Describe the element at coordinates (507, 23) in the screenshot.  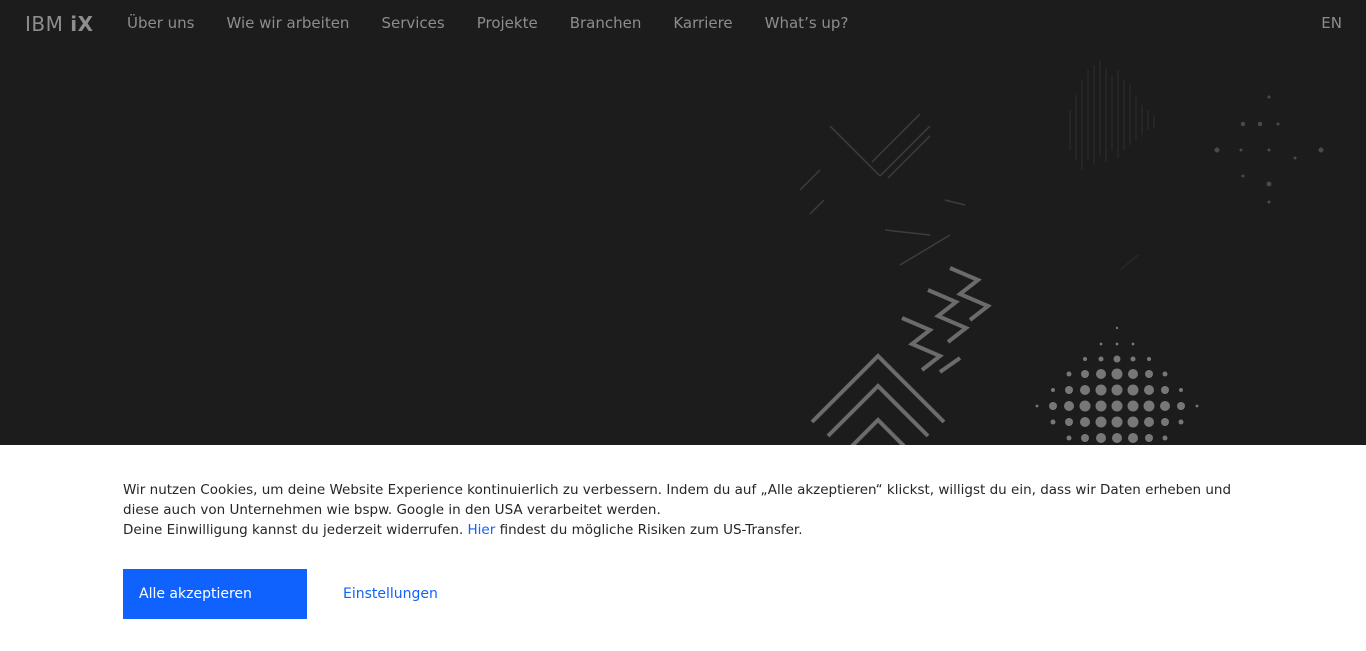
I see `nav-item-projekte: Projekte` at that location.